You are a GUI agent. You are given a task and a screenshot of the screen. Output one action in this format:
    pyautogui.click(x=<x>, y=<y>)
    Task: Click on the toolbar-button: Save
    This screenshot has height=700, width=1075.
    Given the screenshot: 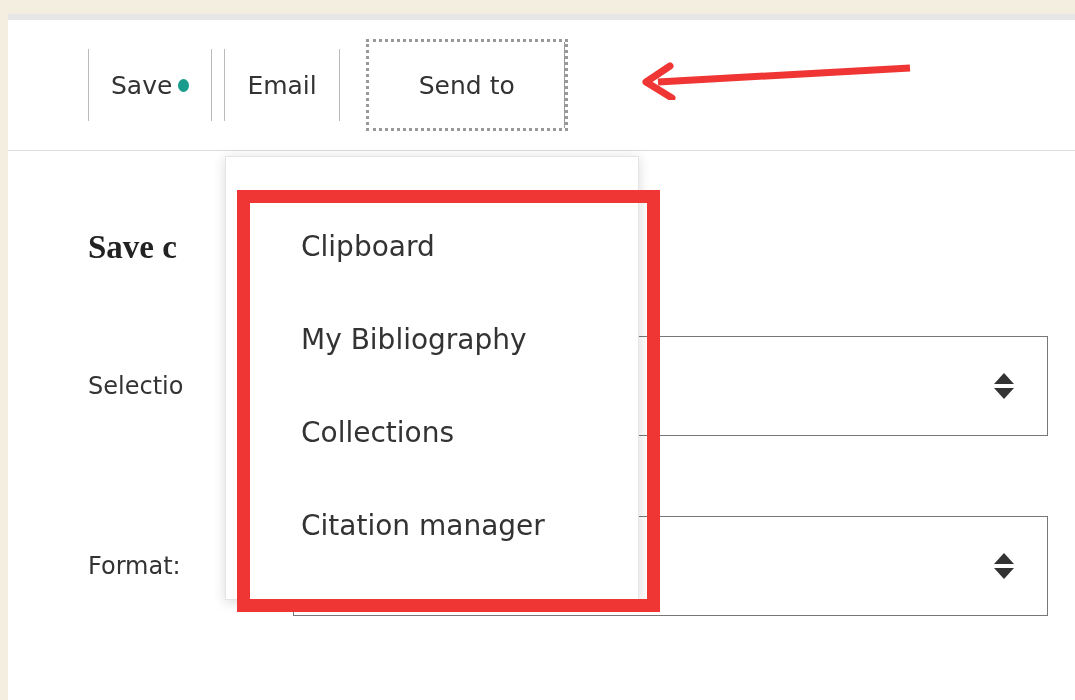 What is the action you would take?
    pyautogui.click(x=150, y=85)
    